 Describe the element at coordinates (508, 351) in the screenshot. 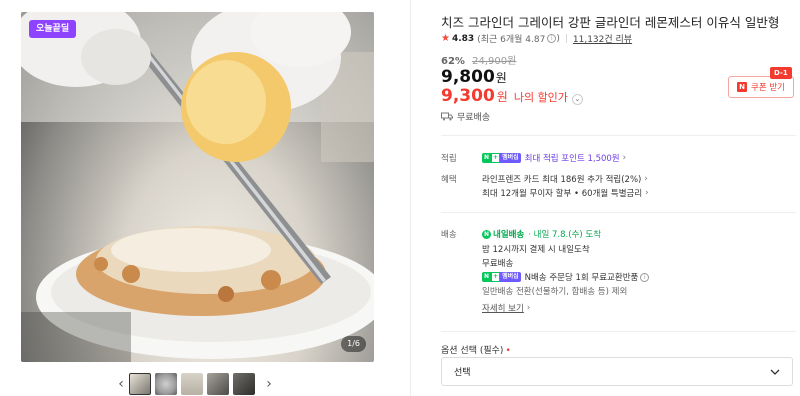

I see `required-mark: •` at that location.